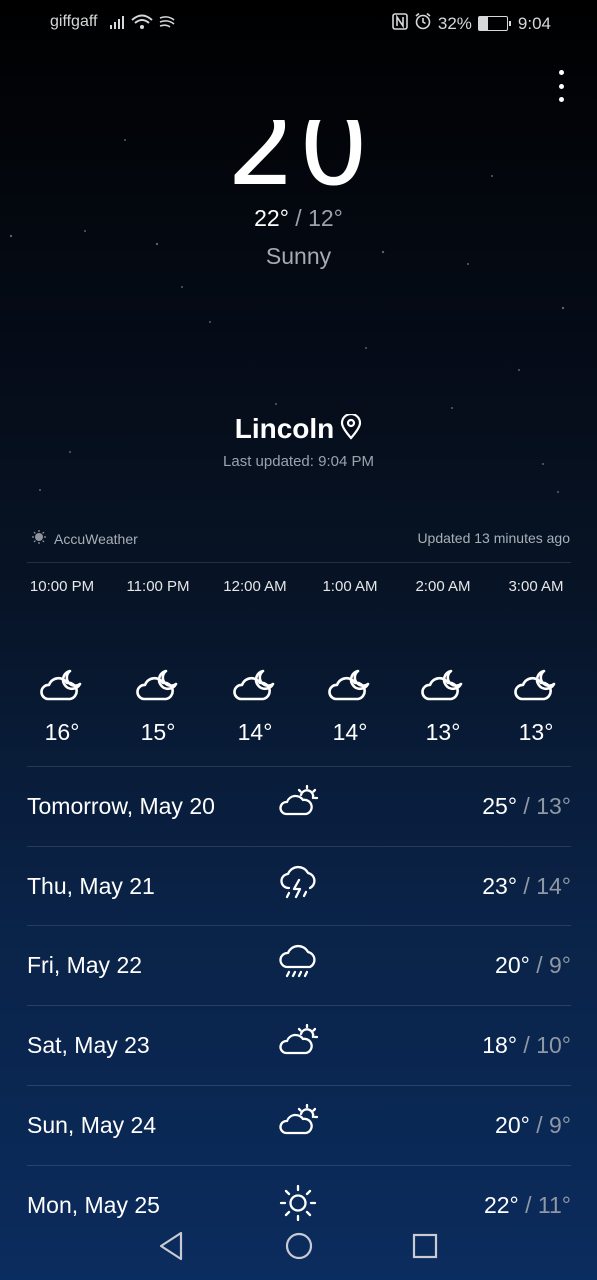 Image resolution: width=597 pixels, height=1280 pixels. What do you see at coordinates (62, 732) in the screenshot?
I see `hour-temp: 16°` at bounding box center [62, 732].